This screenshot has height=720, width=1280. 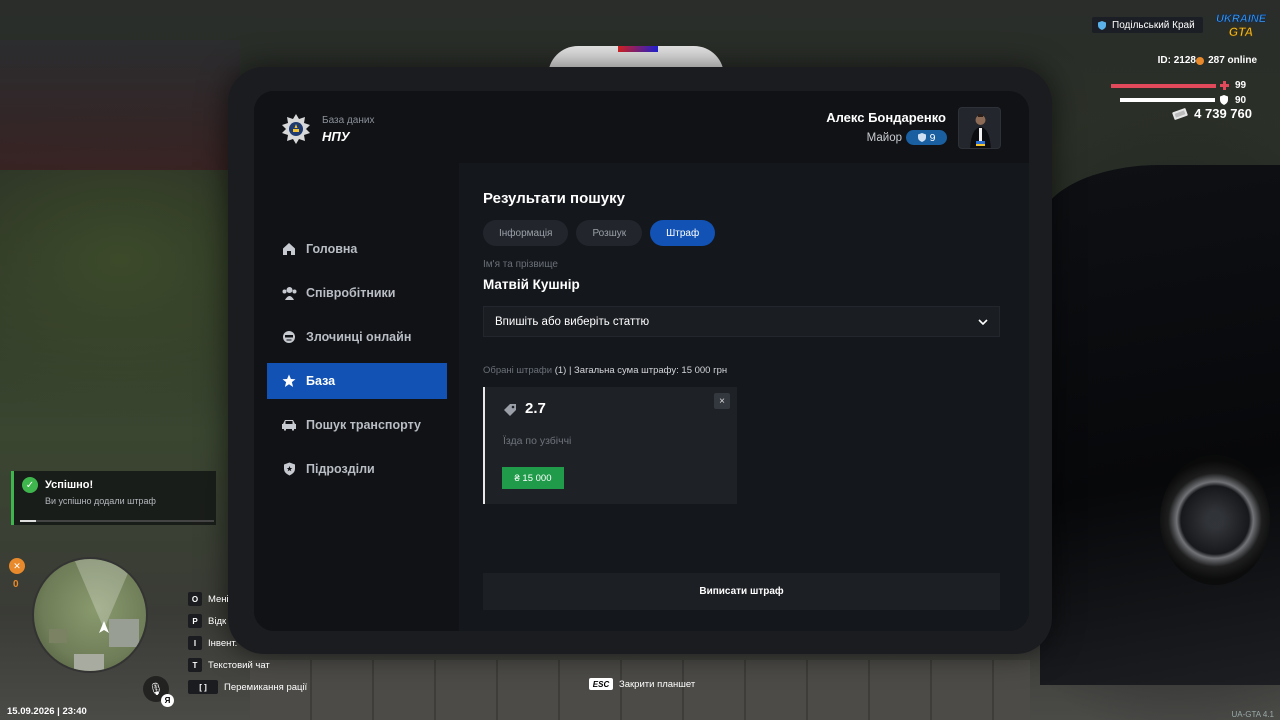 I want to click on sidebar-item-home: Головна, so click(x=357, y=249).